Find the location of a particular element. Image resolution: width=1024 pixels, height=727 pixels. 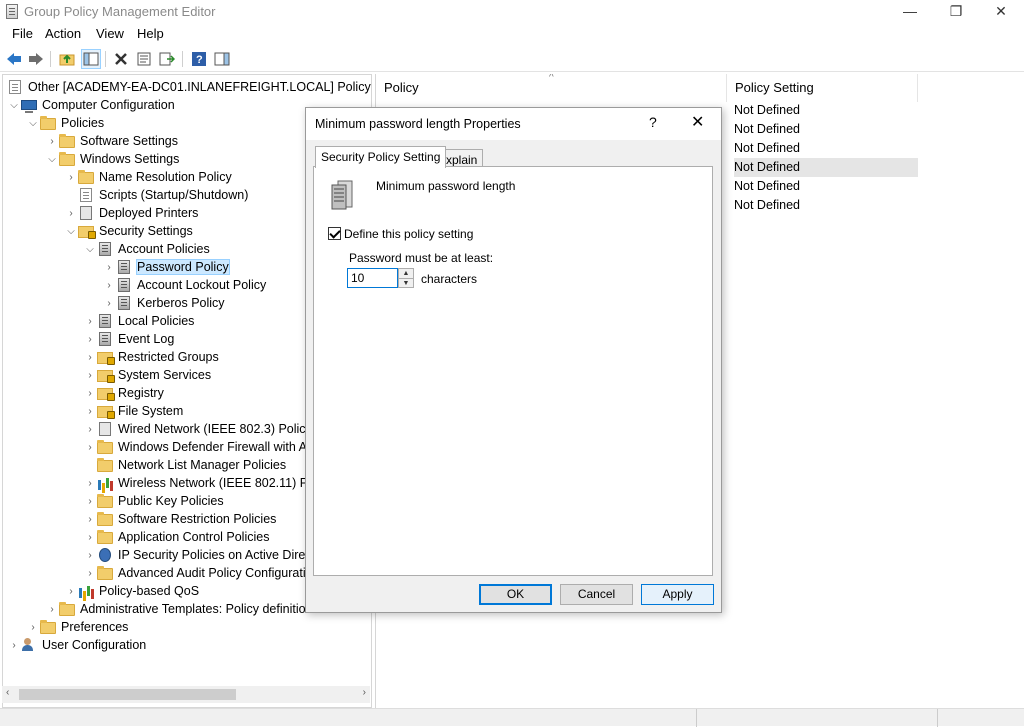

cancel-button: Cancel is located at coordinates (596, 594).